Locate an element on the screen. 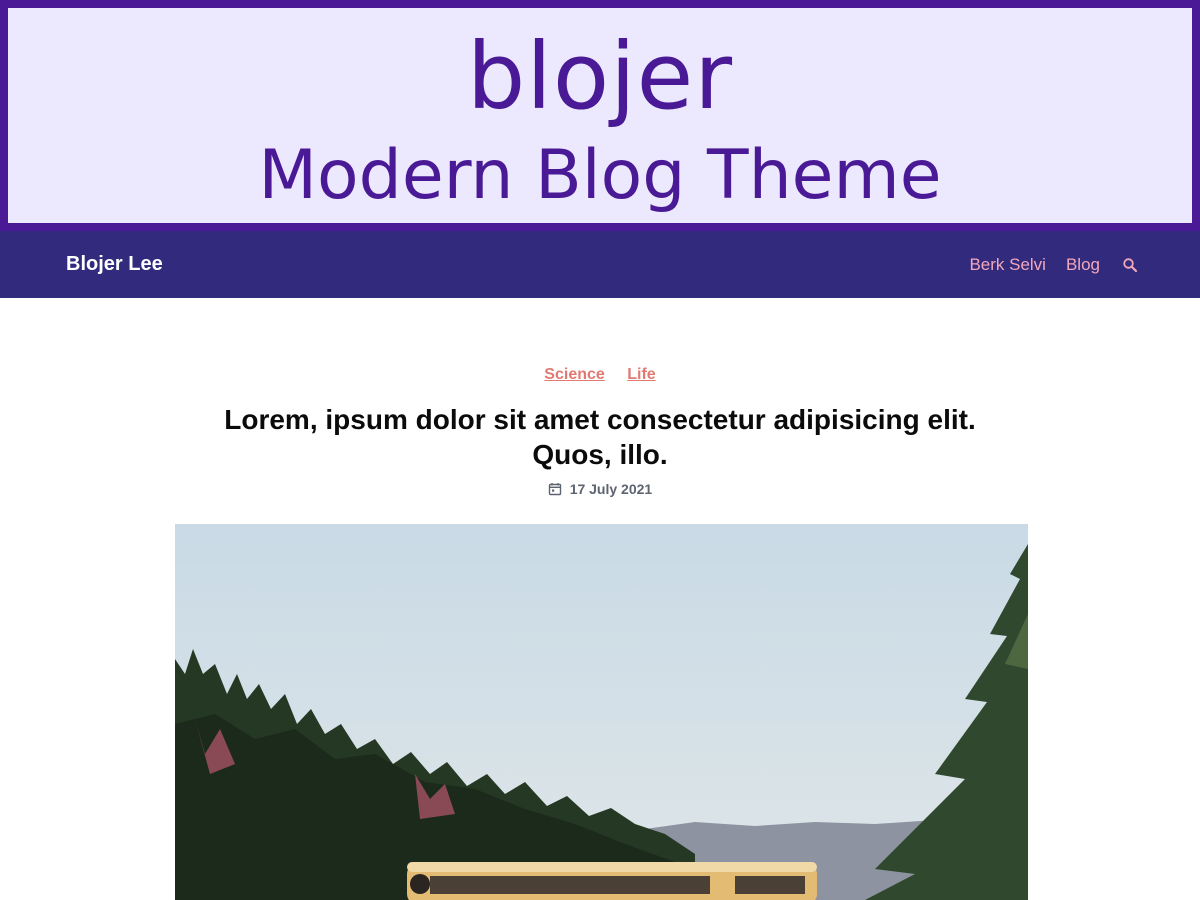  nav-link-berk-selvi: Berk Selvi is located at coordinates (1007, 265).